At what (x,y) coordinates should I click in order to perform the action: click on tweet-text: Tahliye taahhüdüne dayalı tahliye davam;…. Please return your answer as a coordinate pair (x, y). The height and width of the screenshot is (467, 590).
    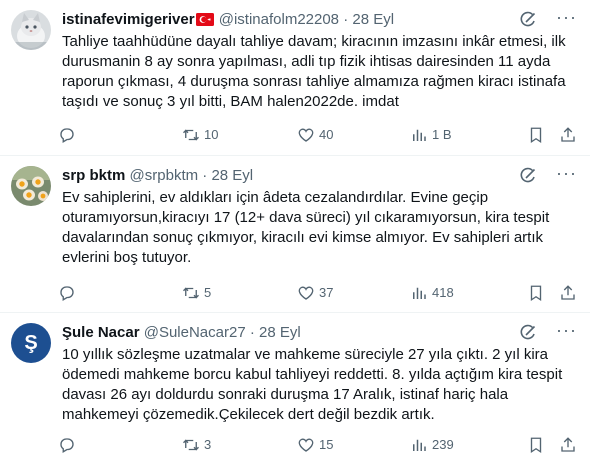
    Looking at the image, I should click on (314, 71).